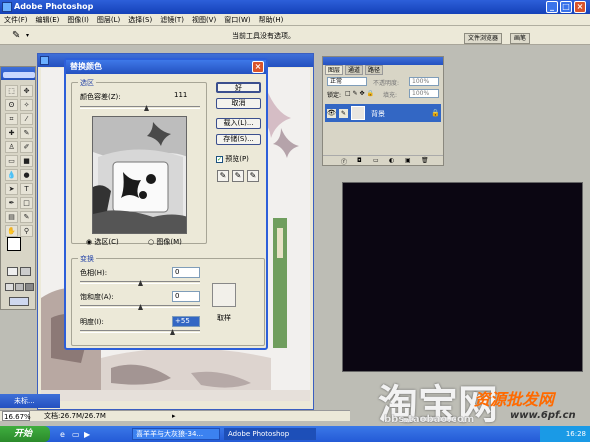 The width and height of the screenshot is (590, 442). What do you see at coordinates (383, 61) in the screenshot?
I see `layers-panel-title-bar` at bounding box center [383, 61].